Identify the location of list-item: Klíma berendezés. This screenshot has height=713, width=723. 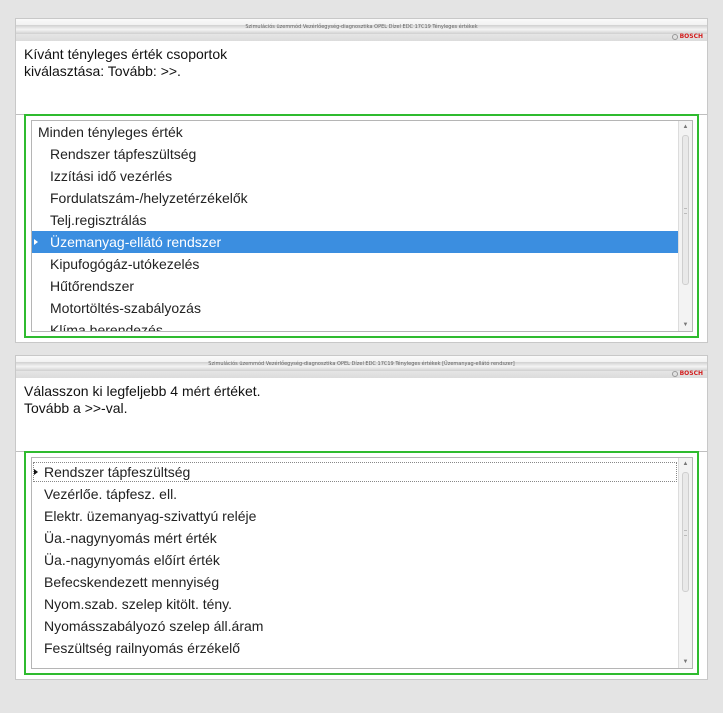
(355, 325).